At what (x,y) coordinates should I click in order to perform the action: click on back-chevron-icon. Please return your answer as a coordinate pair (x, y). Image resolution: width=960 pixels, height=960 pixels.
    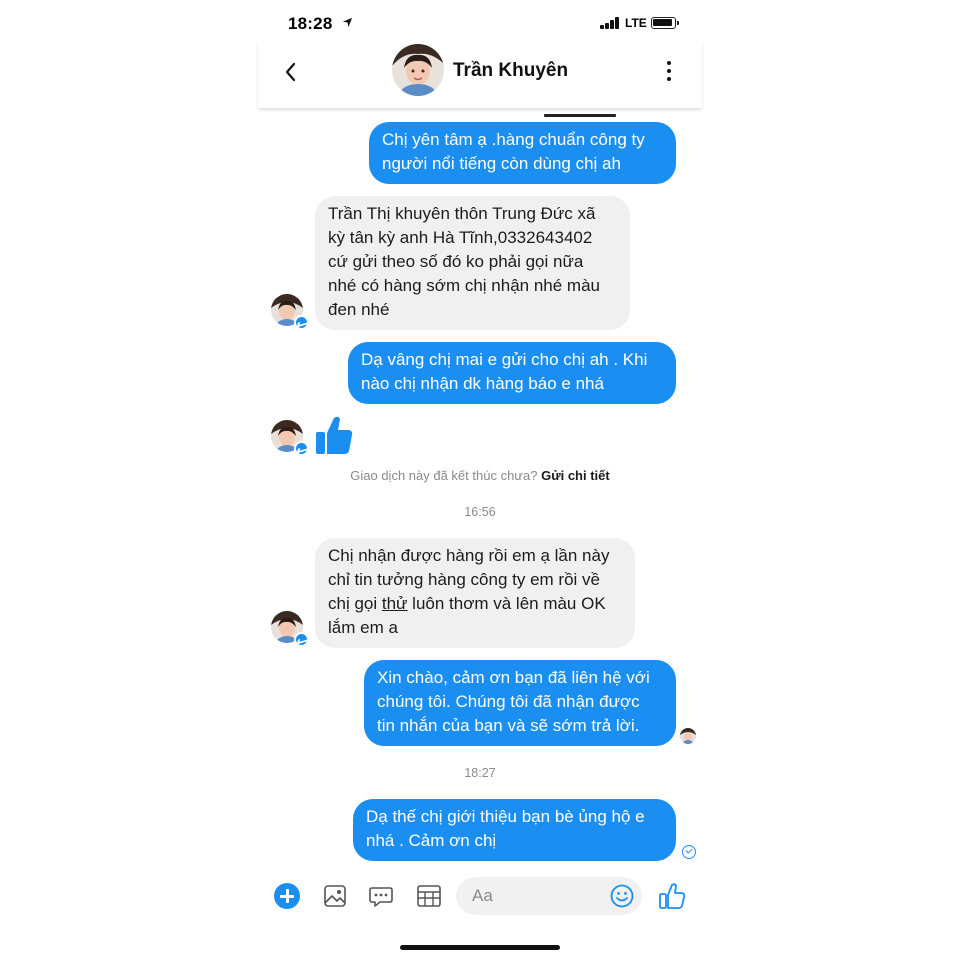
    Looking at the image, I should click on (291, 72).